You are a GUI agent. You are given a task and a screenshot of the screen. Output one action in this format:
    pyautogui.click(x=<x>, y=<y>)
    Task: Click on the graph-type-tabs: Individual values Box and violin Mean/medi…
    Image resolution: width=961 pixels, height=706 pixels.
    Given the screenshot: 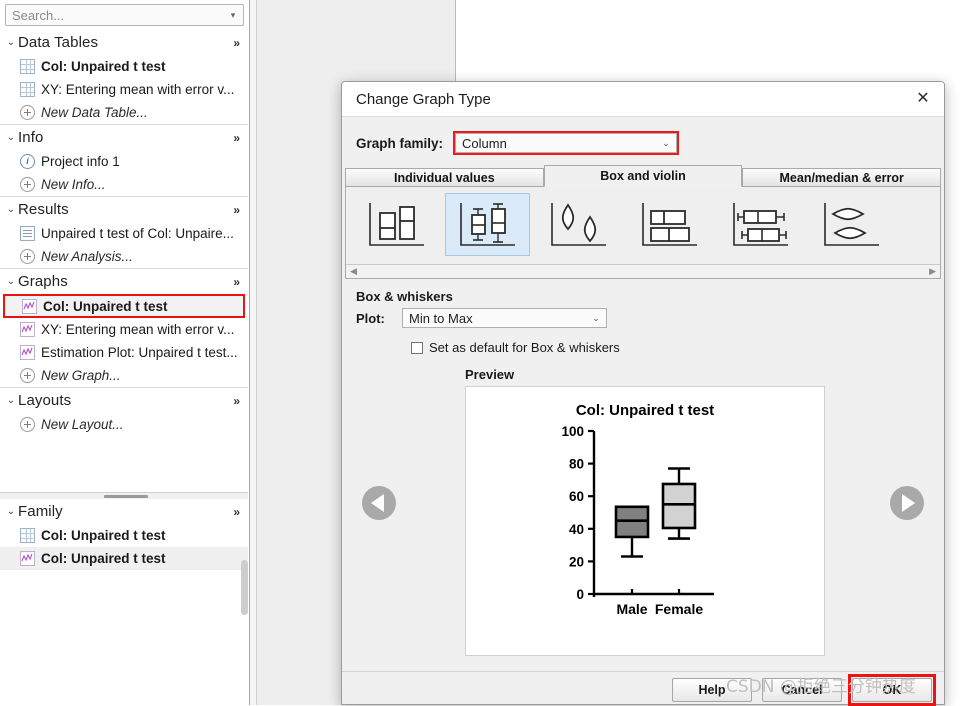 What is the action you would take?
    pyautogui.click(x=643, y=176)
    